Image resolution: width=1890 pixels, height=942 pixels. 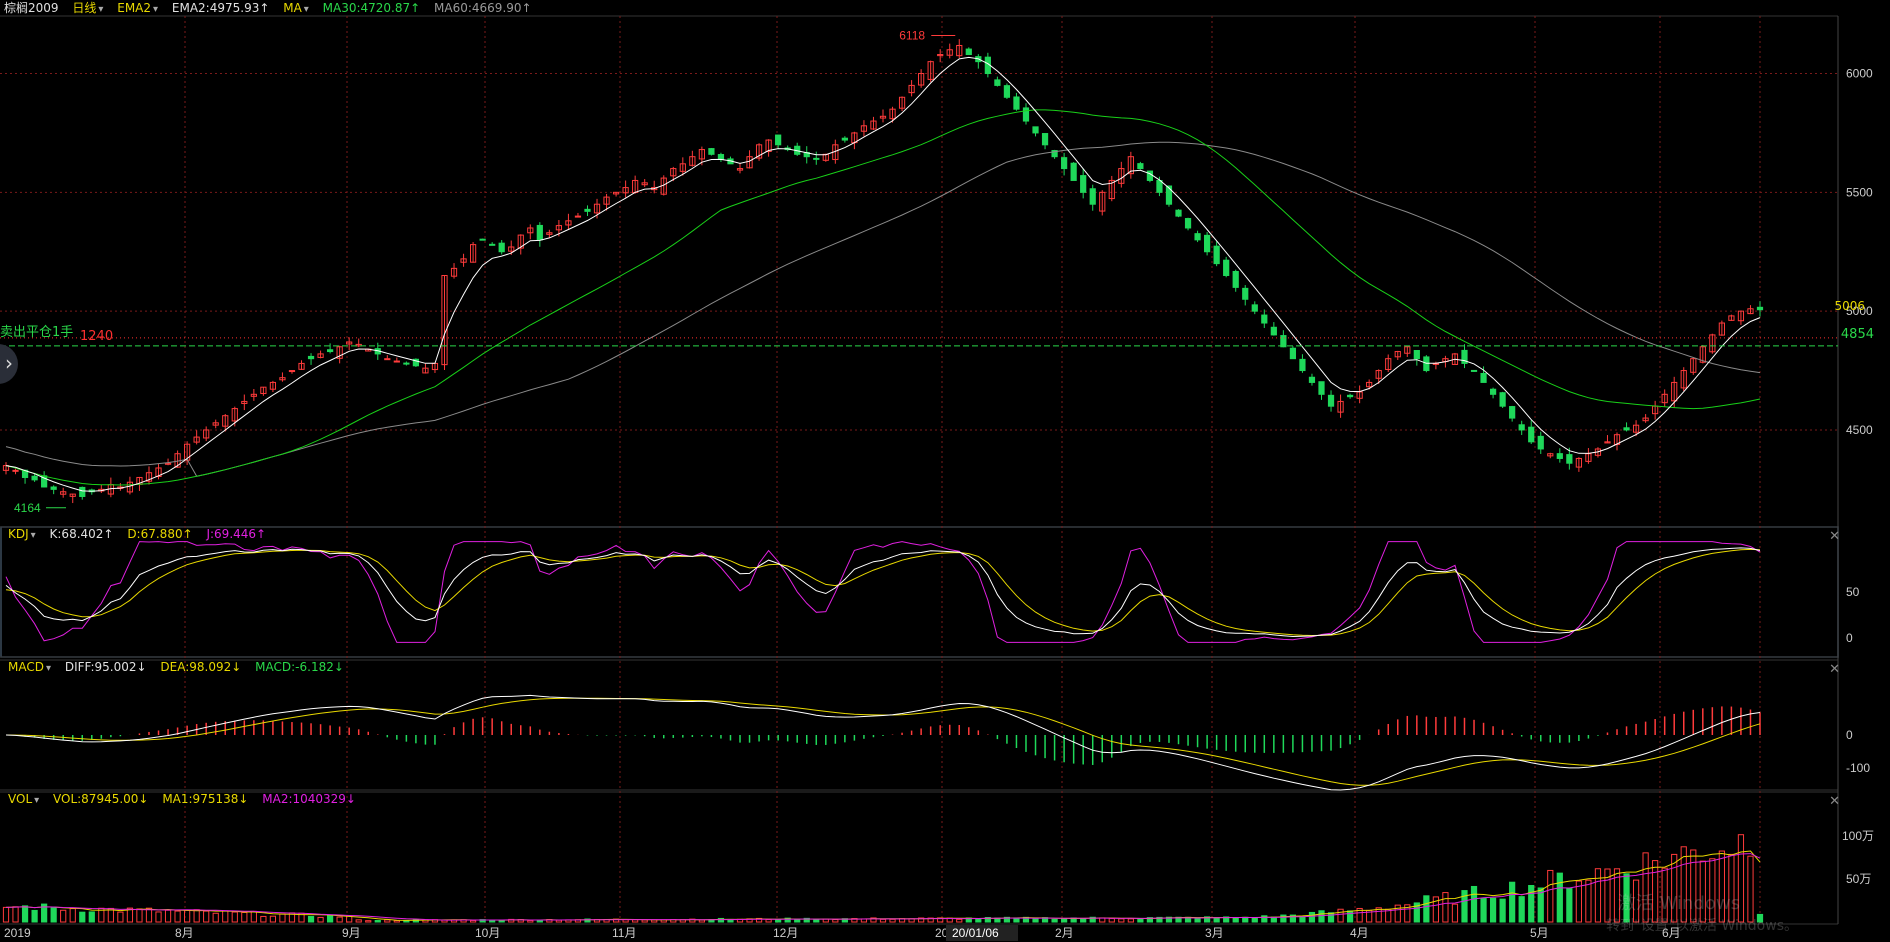 What do you see at coordinates (26, 667) in the screenshot?
I see `macd-selector: MACD` at bounding box center [26, 667].